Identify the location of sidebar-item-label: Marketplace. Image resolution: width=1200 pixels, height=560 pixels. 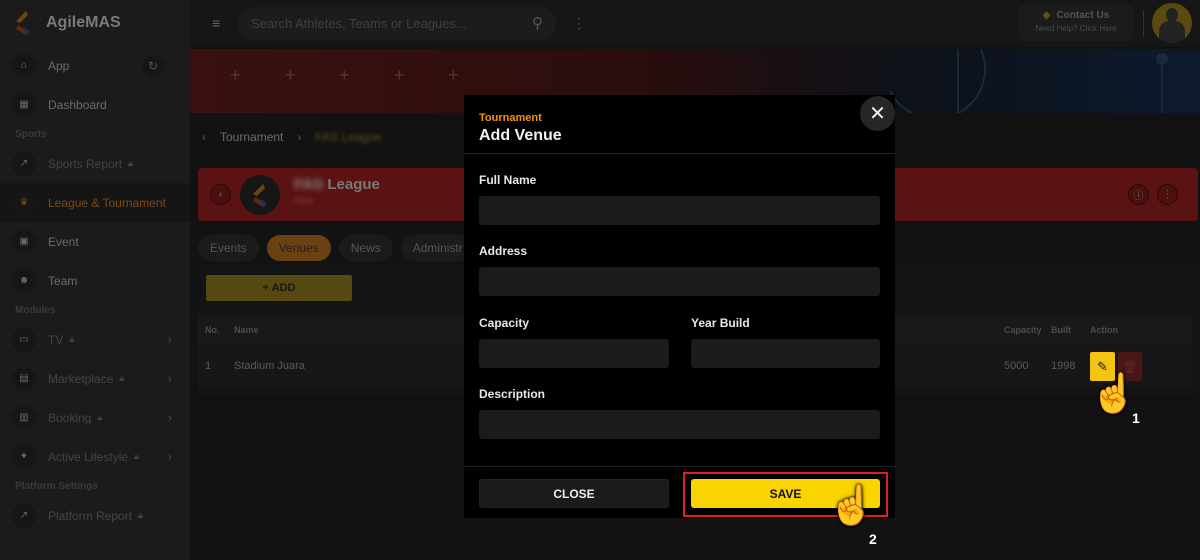
(81, 378).